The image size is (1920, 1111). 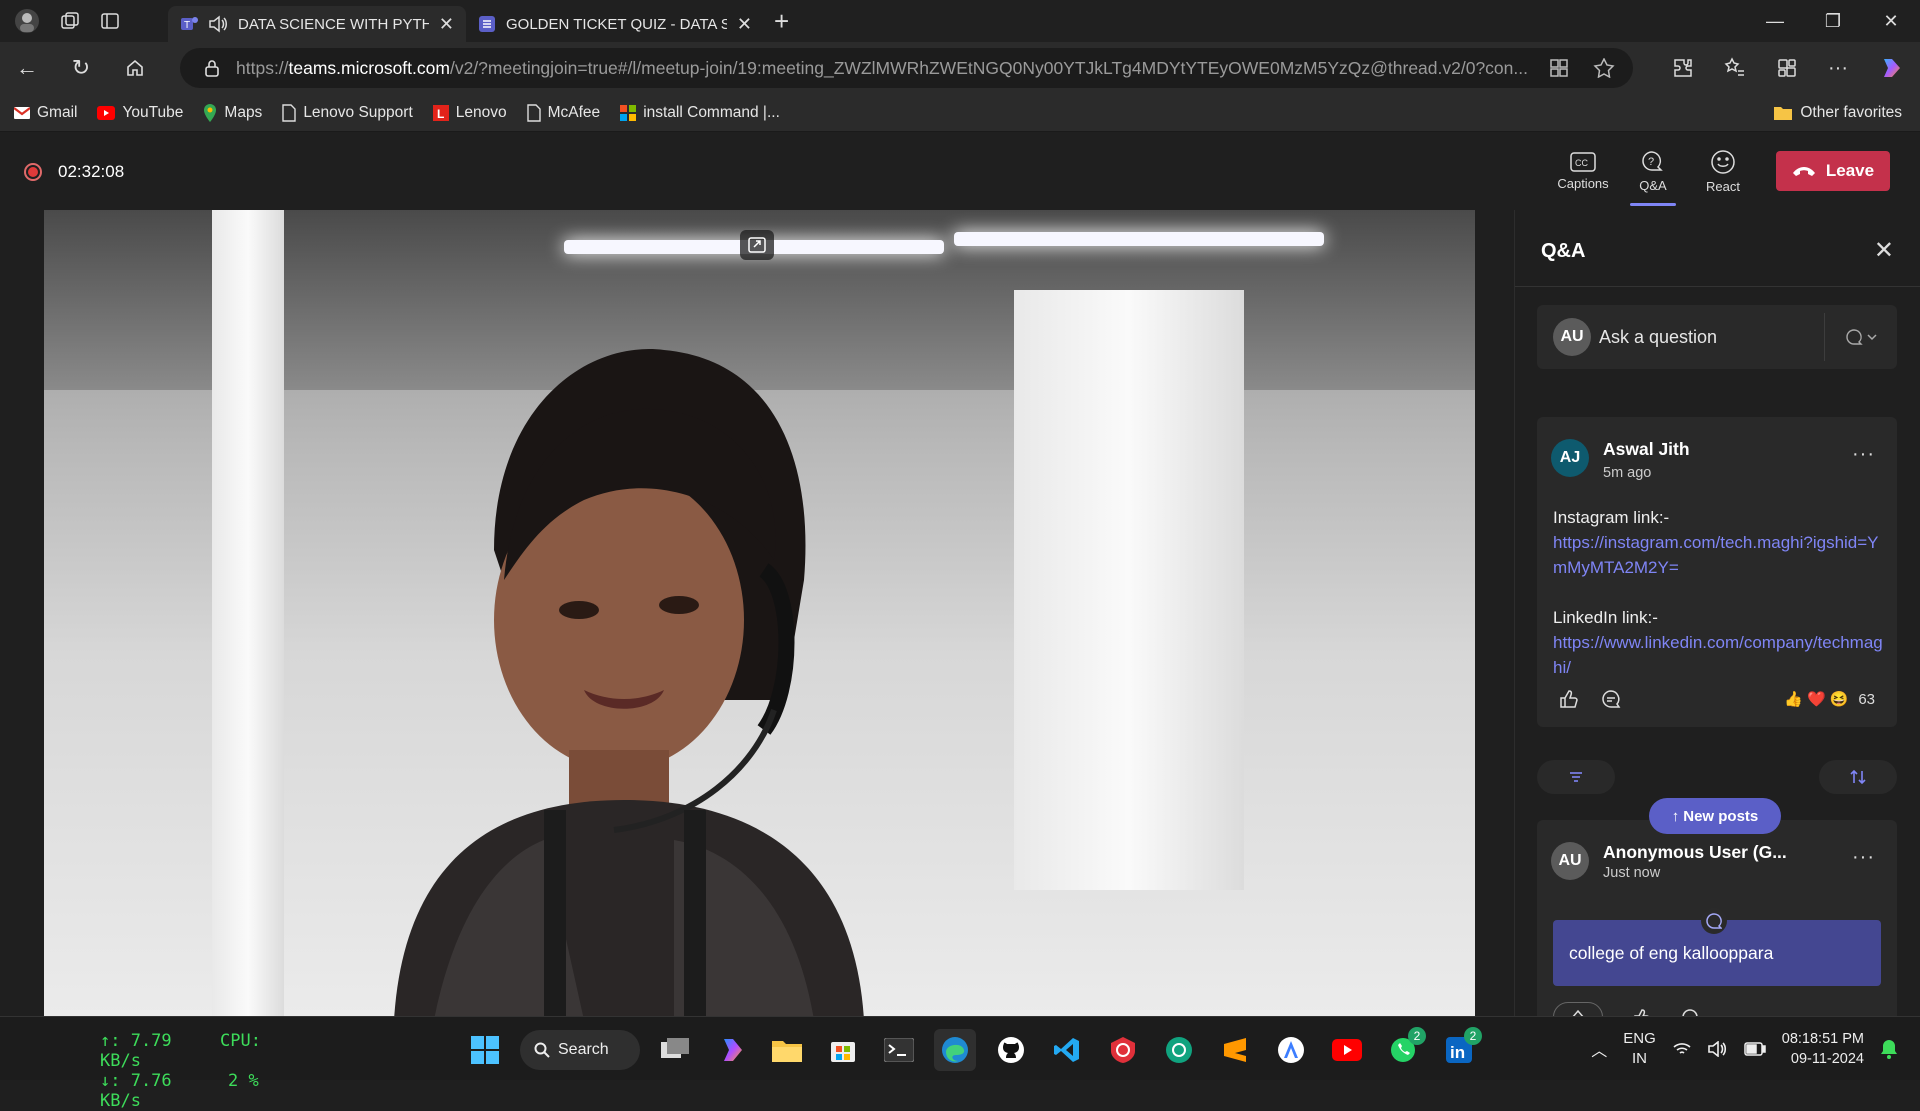 What do you see at coordinates (1639, 1049) in the screenshot?
I see `language-indicator: ENG IN` at bounding box center [1639, 1049].